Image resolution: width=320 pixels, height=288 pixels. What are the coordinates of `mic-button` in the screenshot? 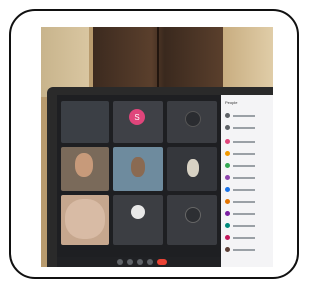 It's located at (120, 262).